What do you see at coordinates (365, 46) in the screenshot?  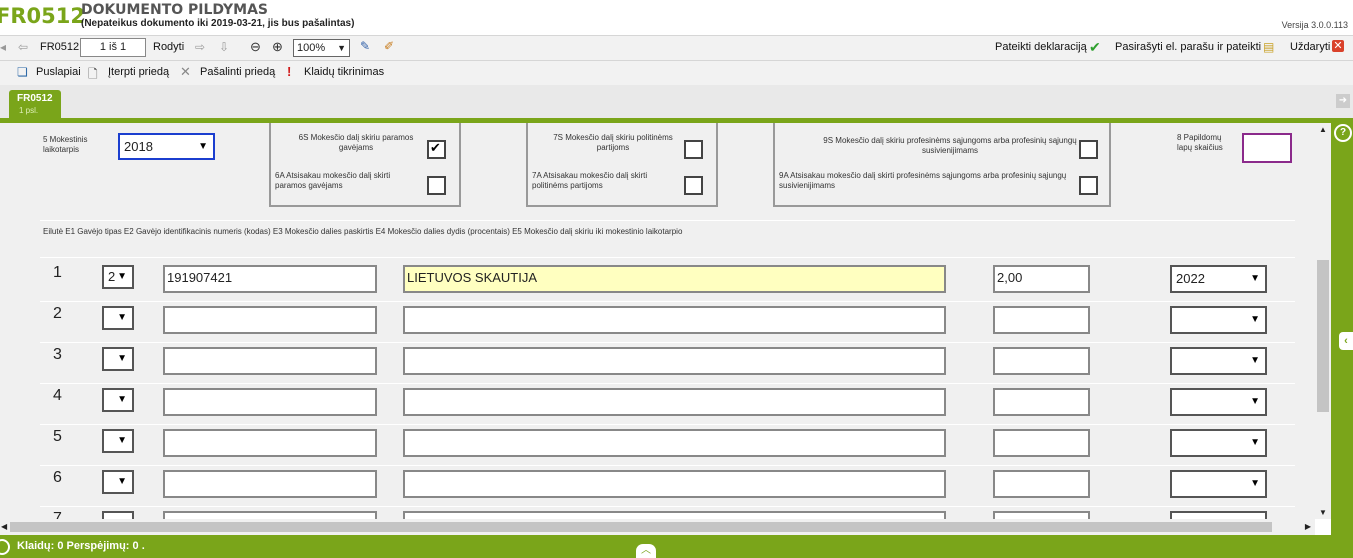 I see `edit-icon: ✎` at bounding box center [365, 46].